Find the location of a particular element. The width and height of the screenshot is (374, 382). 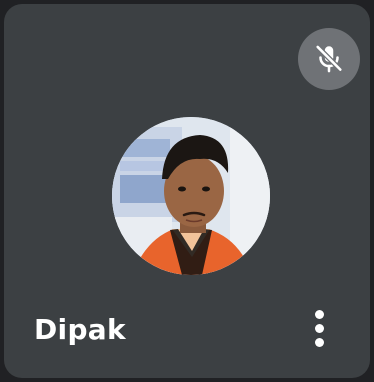

mic-off-icon is located at coordinates (329, 58).